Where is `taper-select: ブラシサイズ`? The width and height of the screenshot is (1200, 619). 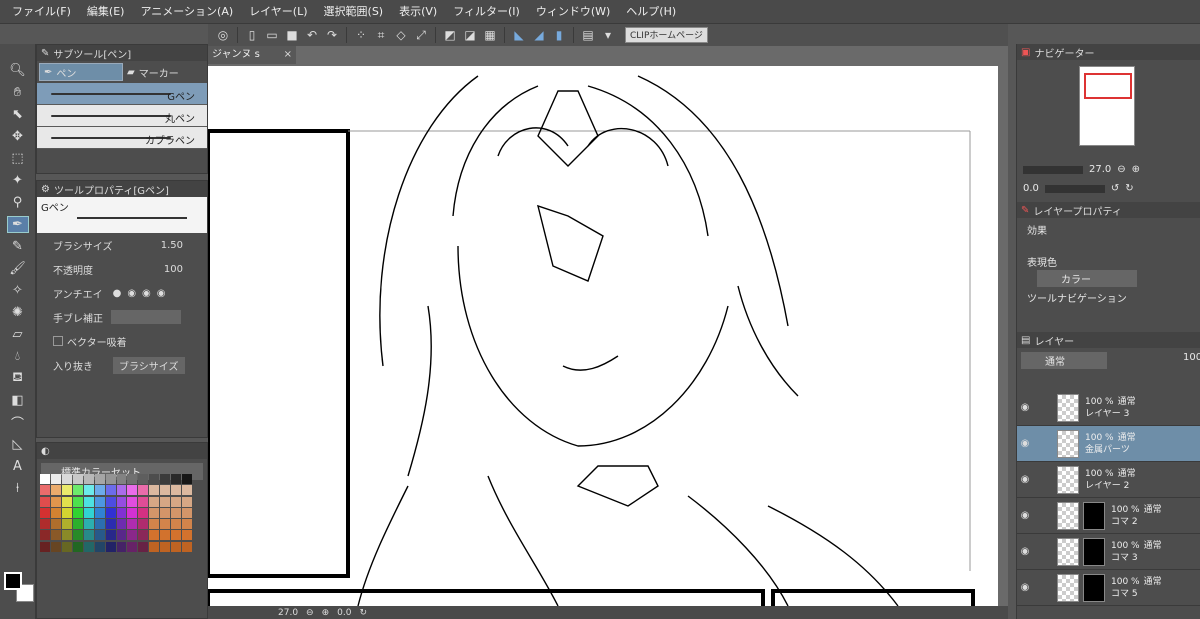 taper-select: ブラシサイズ is located at coordinates (149, 365).